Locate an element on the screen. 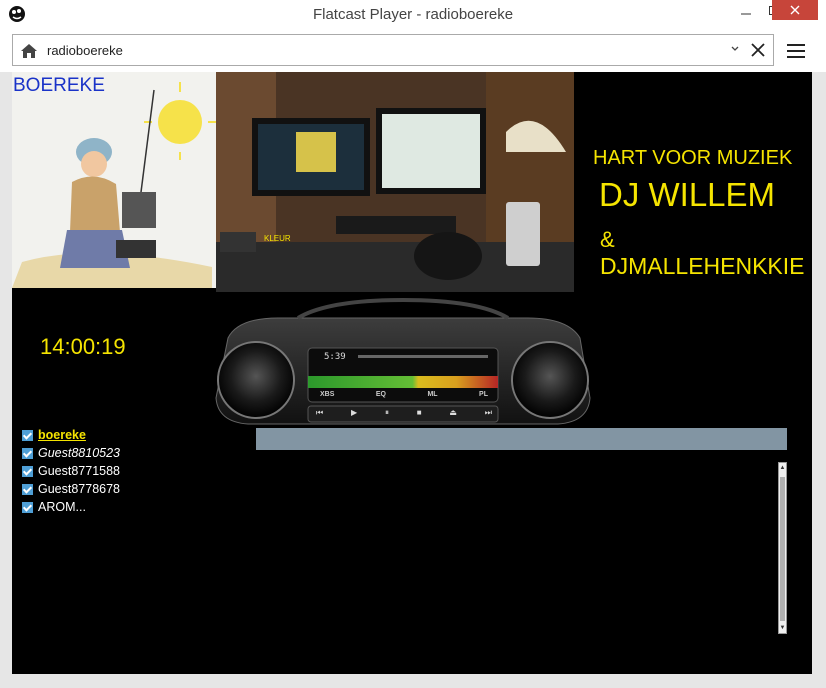  scroll-thumb is located at coordinates (782, 549).